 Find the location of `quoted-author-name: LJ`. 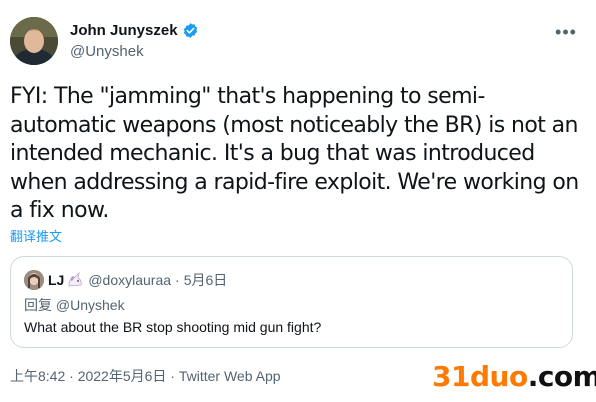

quoted-author-name: LJ is located at coordinates (56, 280).